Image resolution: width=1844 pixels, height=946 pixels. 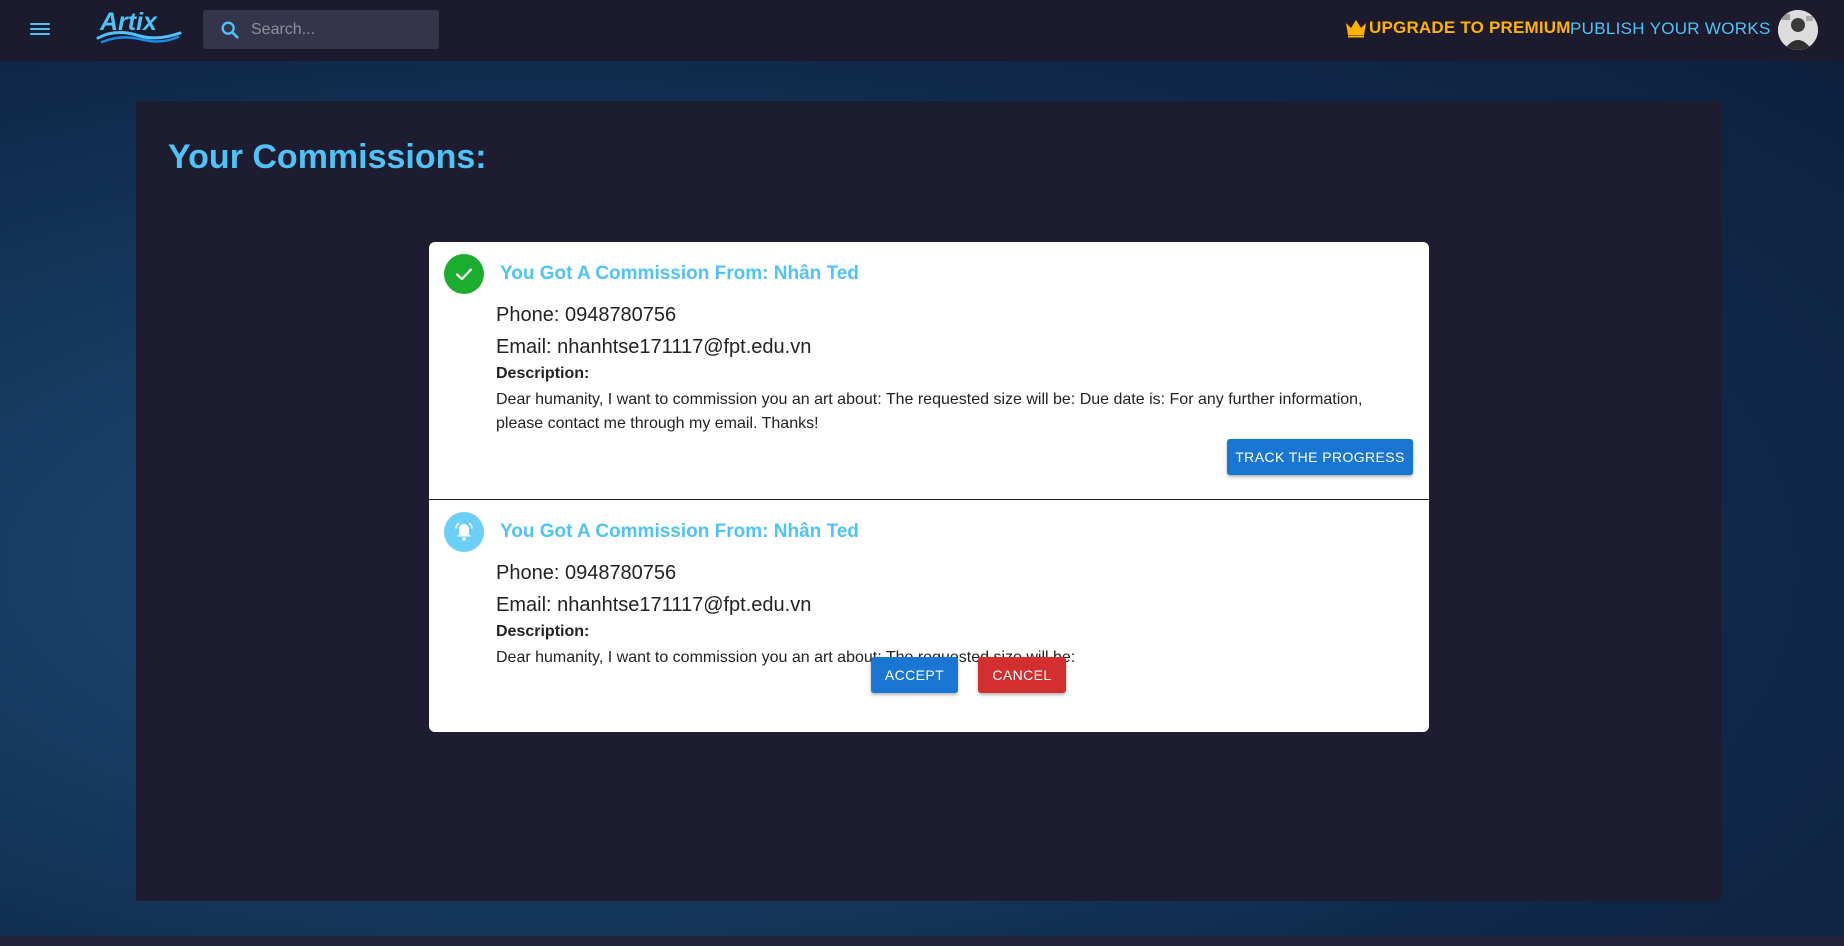 I want to click on check-circle-icon, so click(x=464, y=274).